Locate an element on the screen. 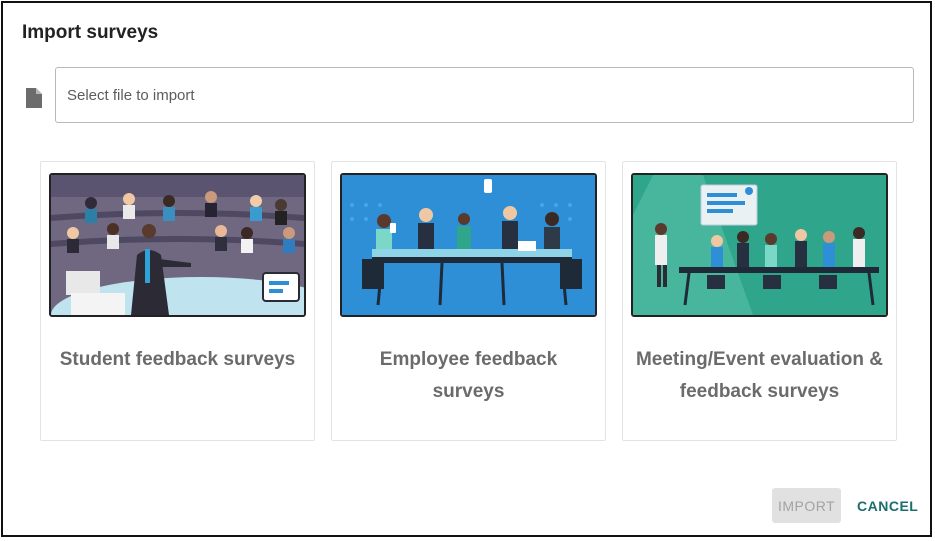  card-label: Student feedback surveys is located at coordinates (177, 359).